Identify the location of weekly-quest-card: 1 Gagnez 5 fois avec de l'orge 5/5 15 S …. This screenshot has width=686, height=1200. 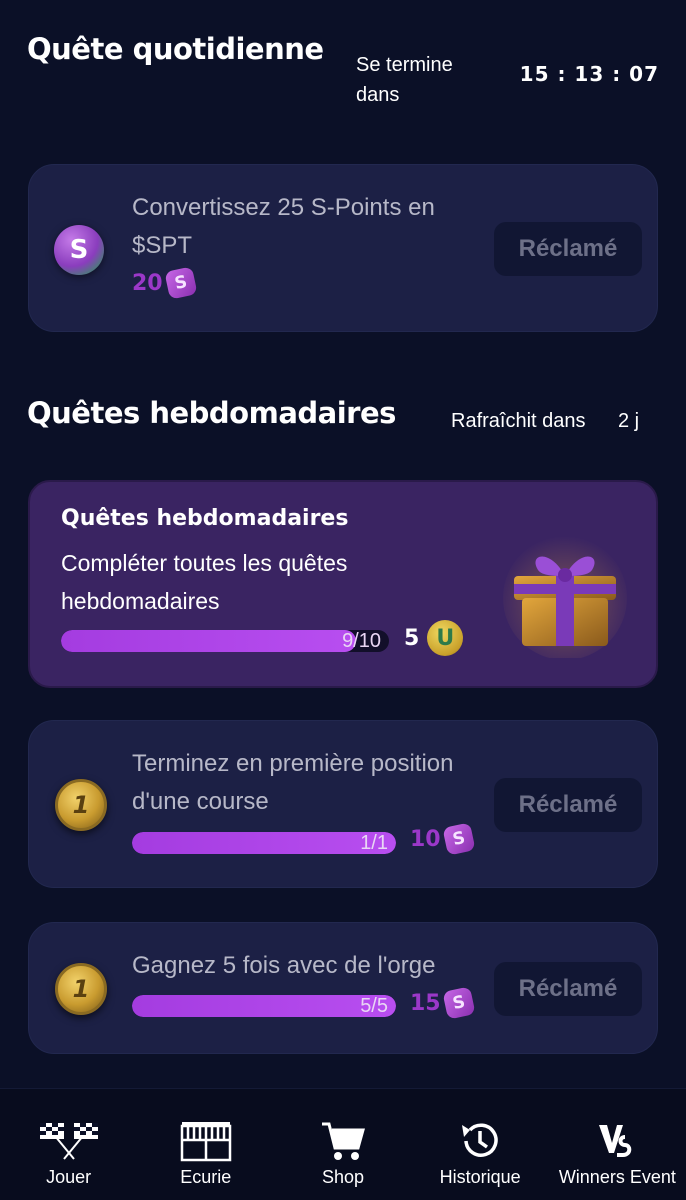
(343, 988).